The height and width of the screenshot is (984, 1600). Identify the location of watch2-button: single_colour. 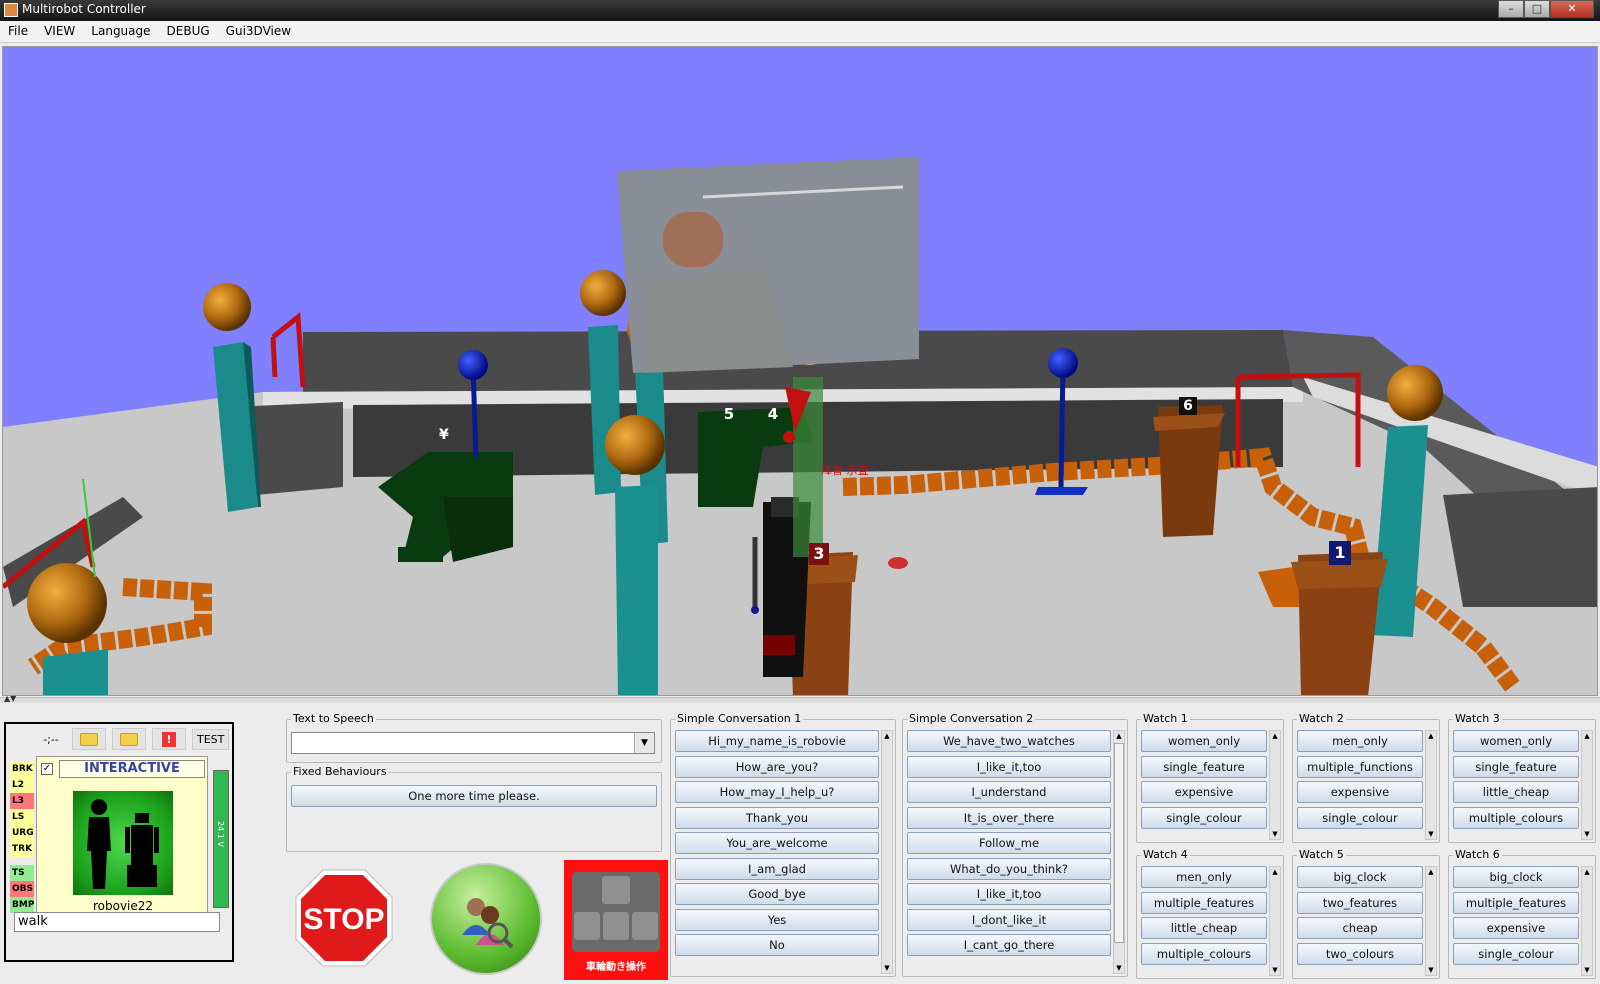
(1360, 817).